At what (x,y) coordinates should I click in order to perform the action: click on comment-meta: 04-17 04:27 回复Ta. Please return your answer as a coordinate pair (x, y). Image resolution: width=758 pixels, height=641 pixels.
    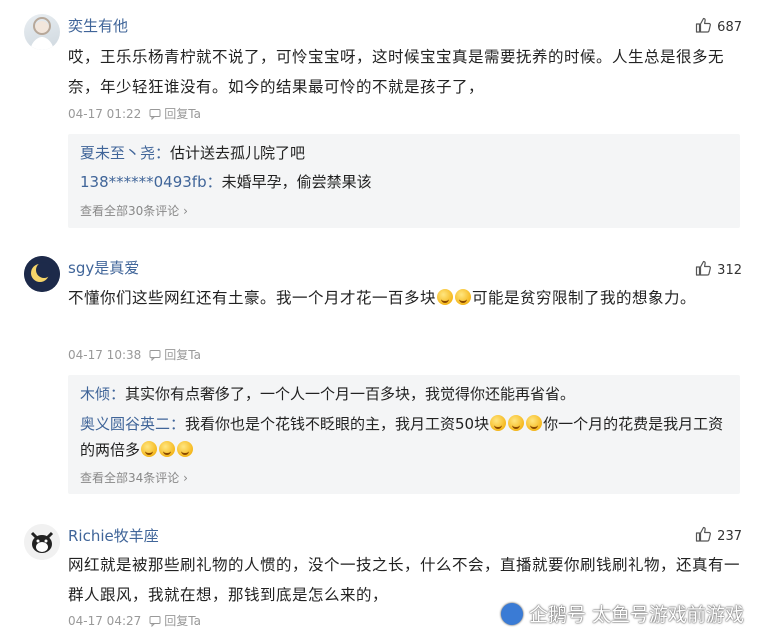
    Looking at the image, I should click on (134, 620).